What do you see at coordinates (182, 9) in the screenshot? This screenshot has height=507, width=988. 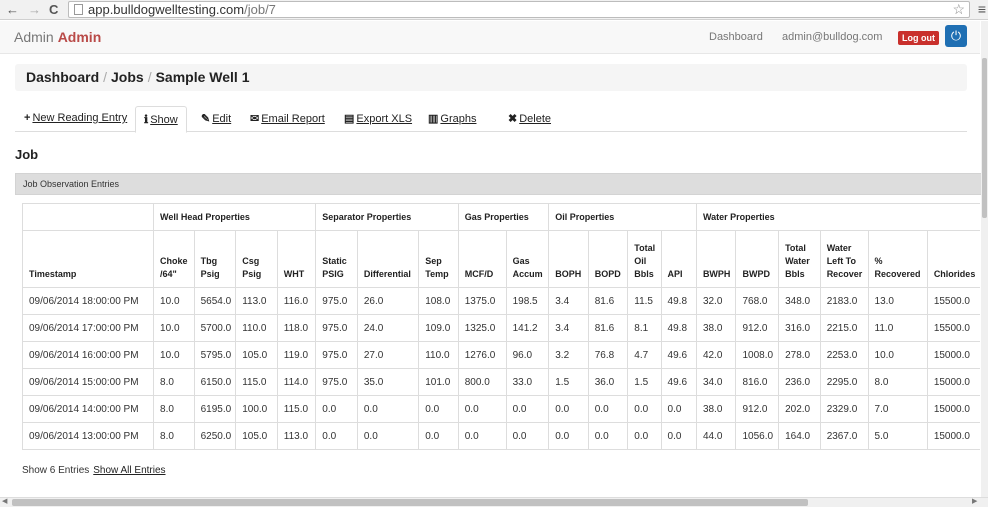 I see `url-text: app.bulldogwelltesting.com/job/7` at bounding box center [182, 9].